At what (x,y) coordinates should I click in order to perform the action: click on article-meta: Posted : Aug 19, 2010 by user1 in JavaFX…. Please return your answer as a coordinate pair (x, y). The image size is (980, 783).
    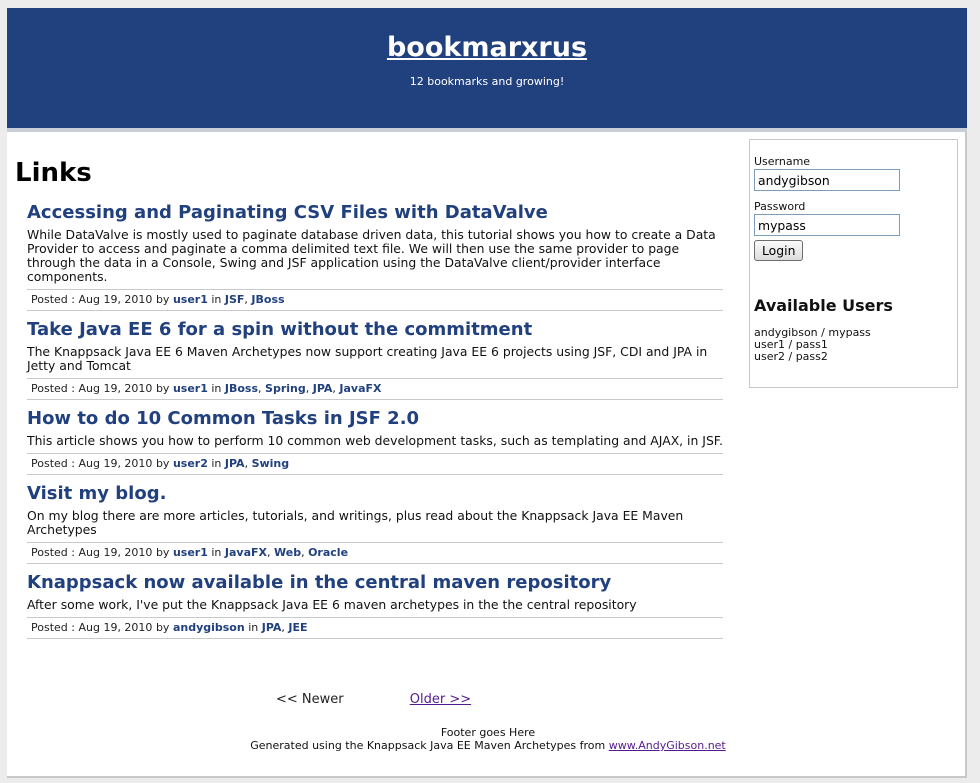
    Looking at the image, I should click on (375, 553).